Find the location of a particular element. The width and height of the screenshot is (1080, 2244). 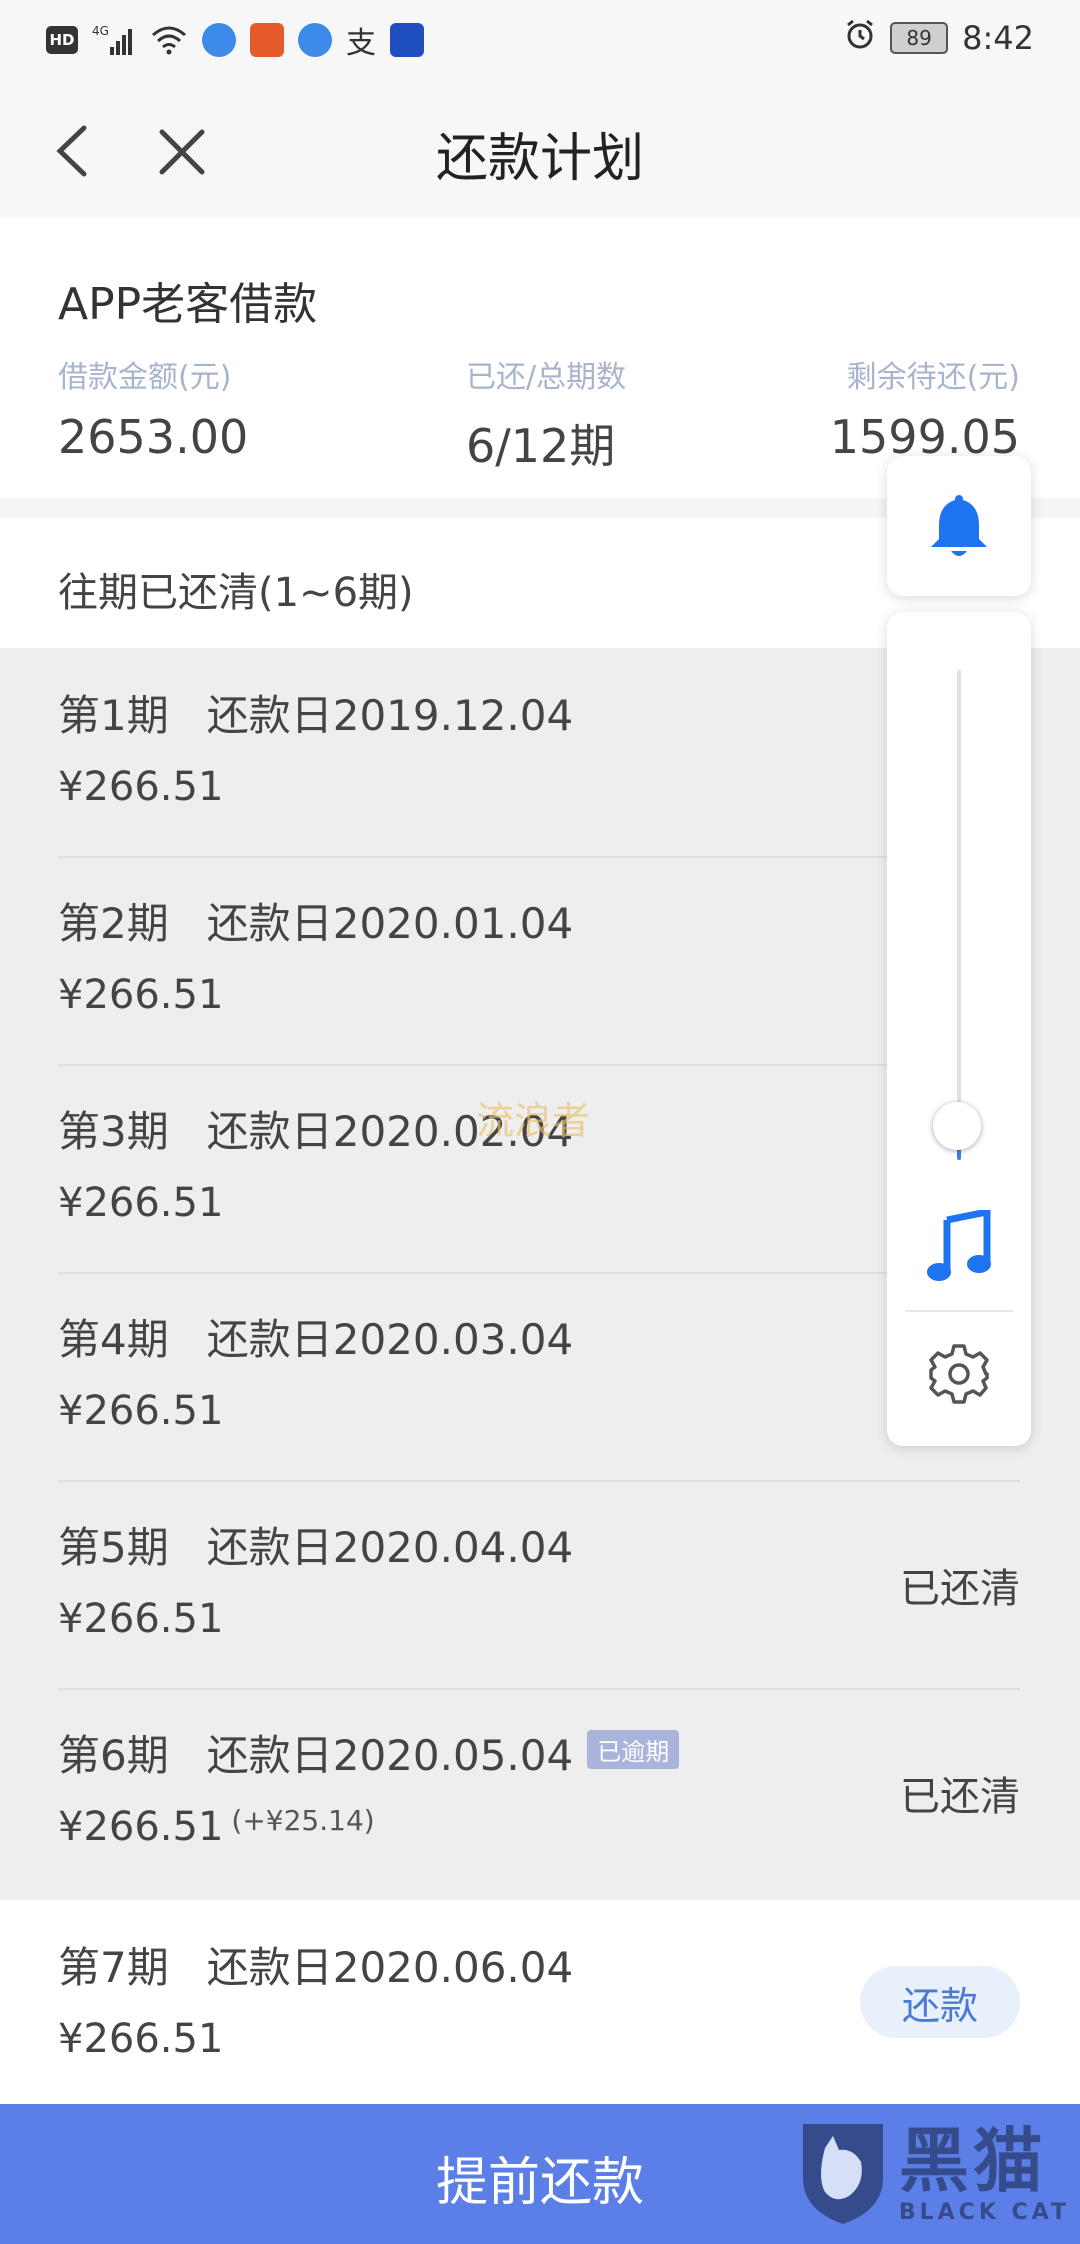

volume-slider-track is located at coordinates (959, 915).